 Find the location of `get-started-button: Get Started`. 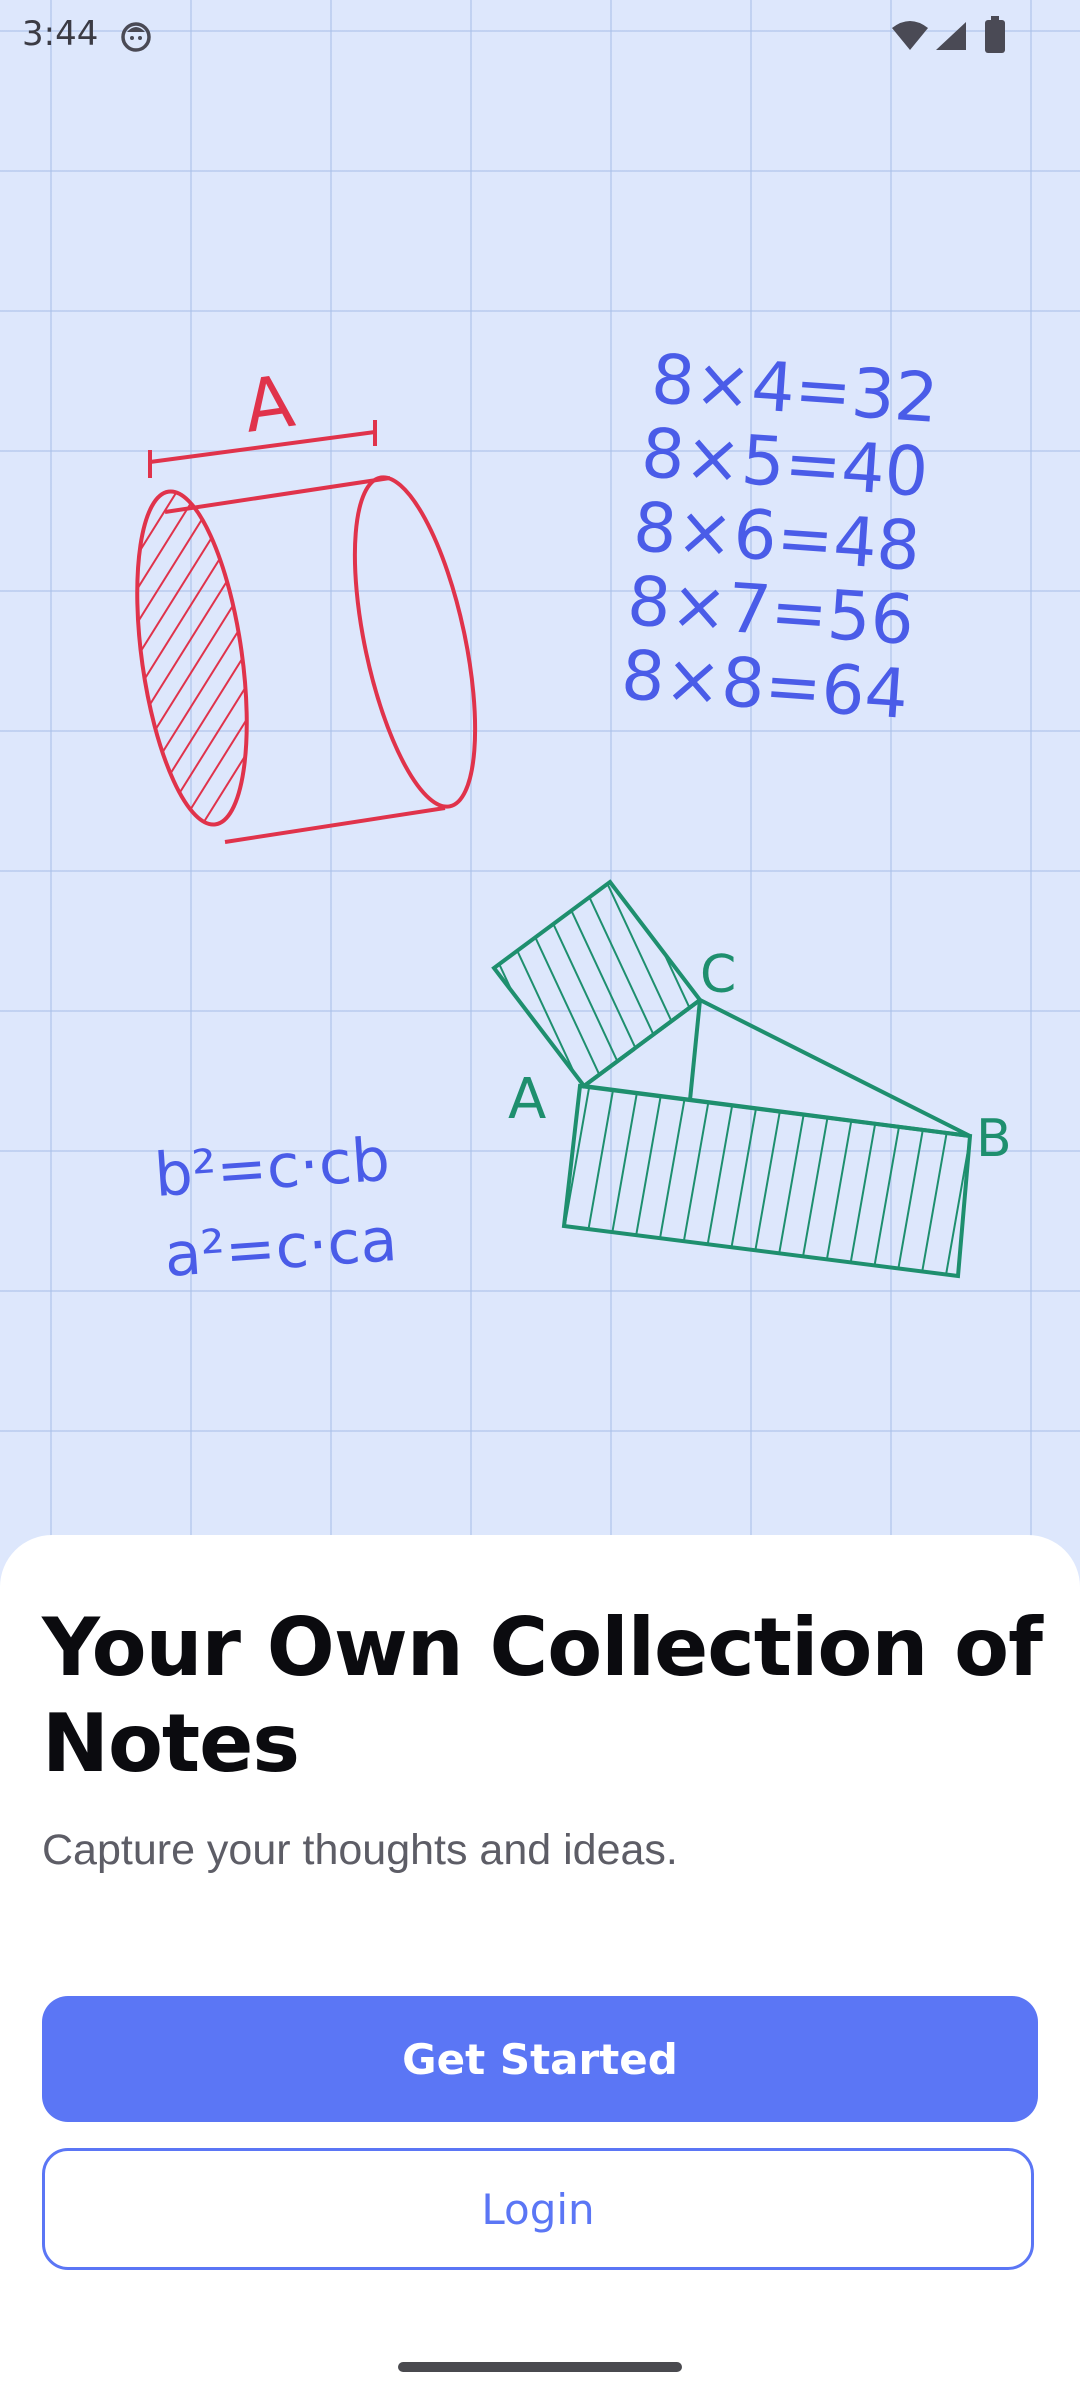

get-started-button: Get Started is located at coordinates (540, 2059).